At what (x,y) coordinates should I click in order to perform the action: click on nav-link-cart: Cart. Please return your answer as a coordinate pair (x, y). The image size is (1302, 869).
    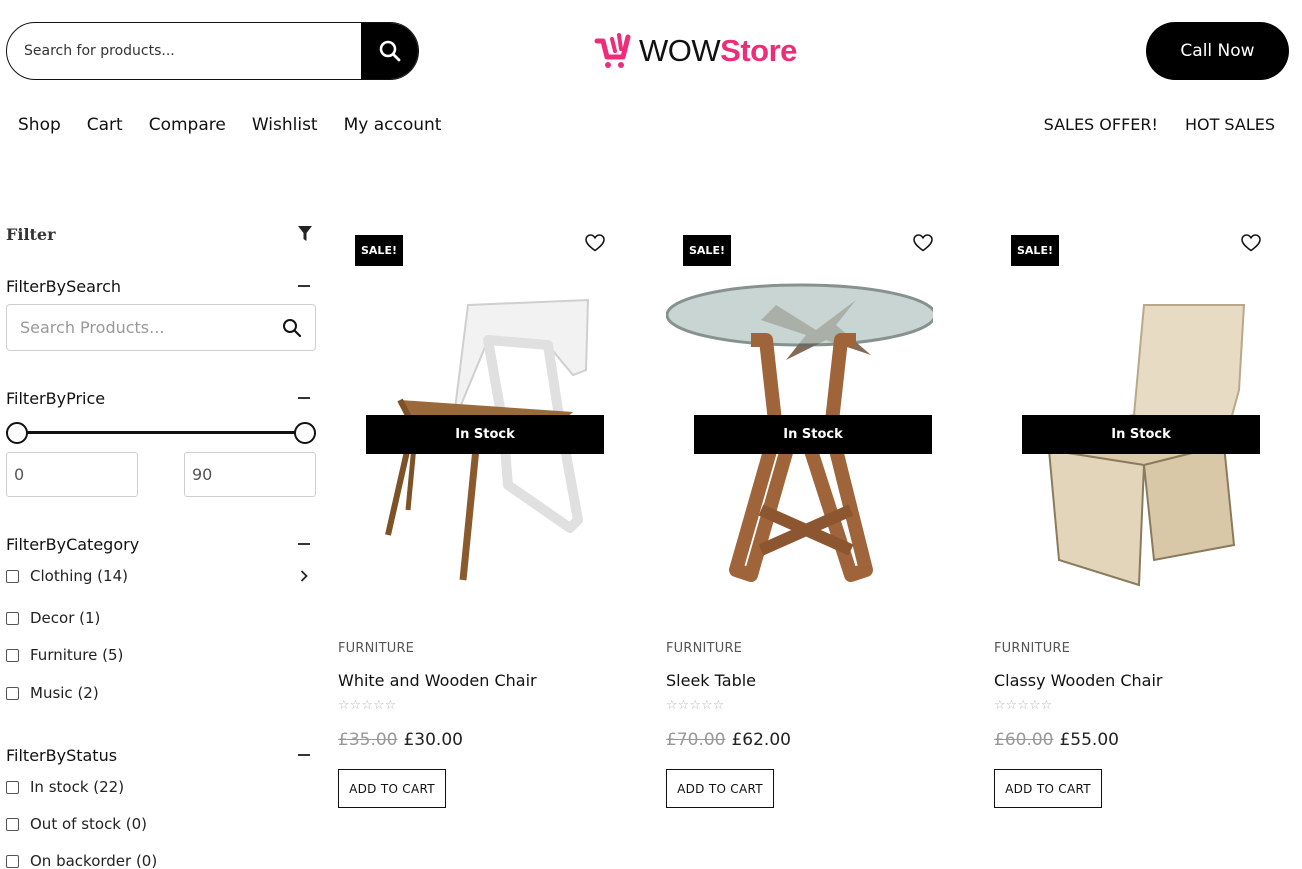
    Looking at the image, I should click on (105, 125).